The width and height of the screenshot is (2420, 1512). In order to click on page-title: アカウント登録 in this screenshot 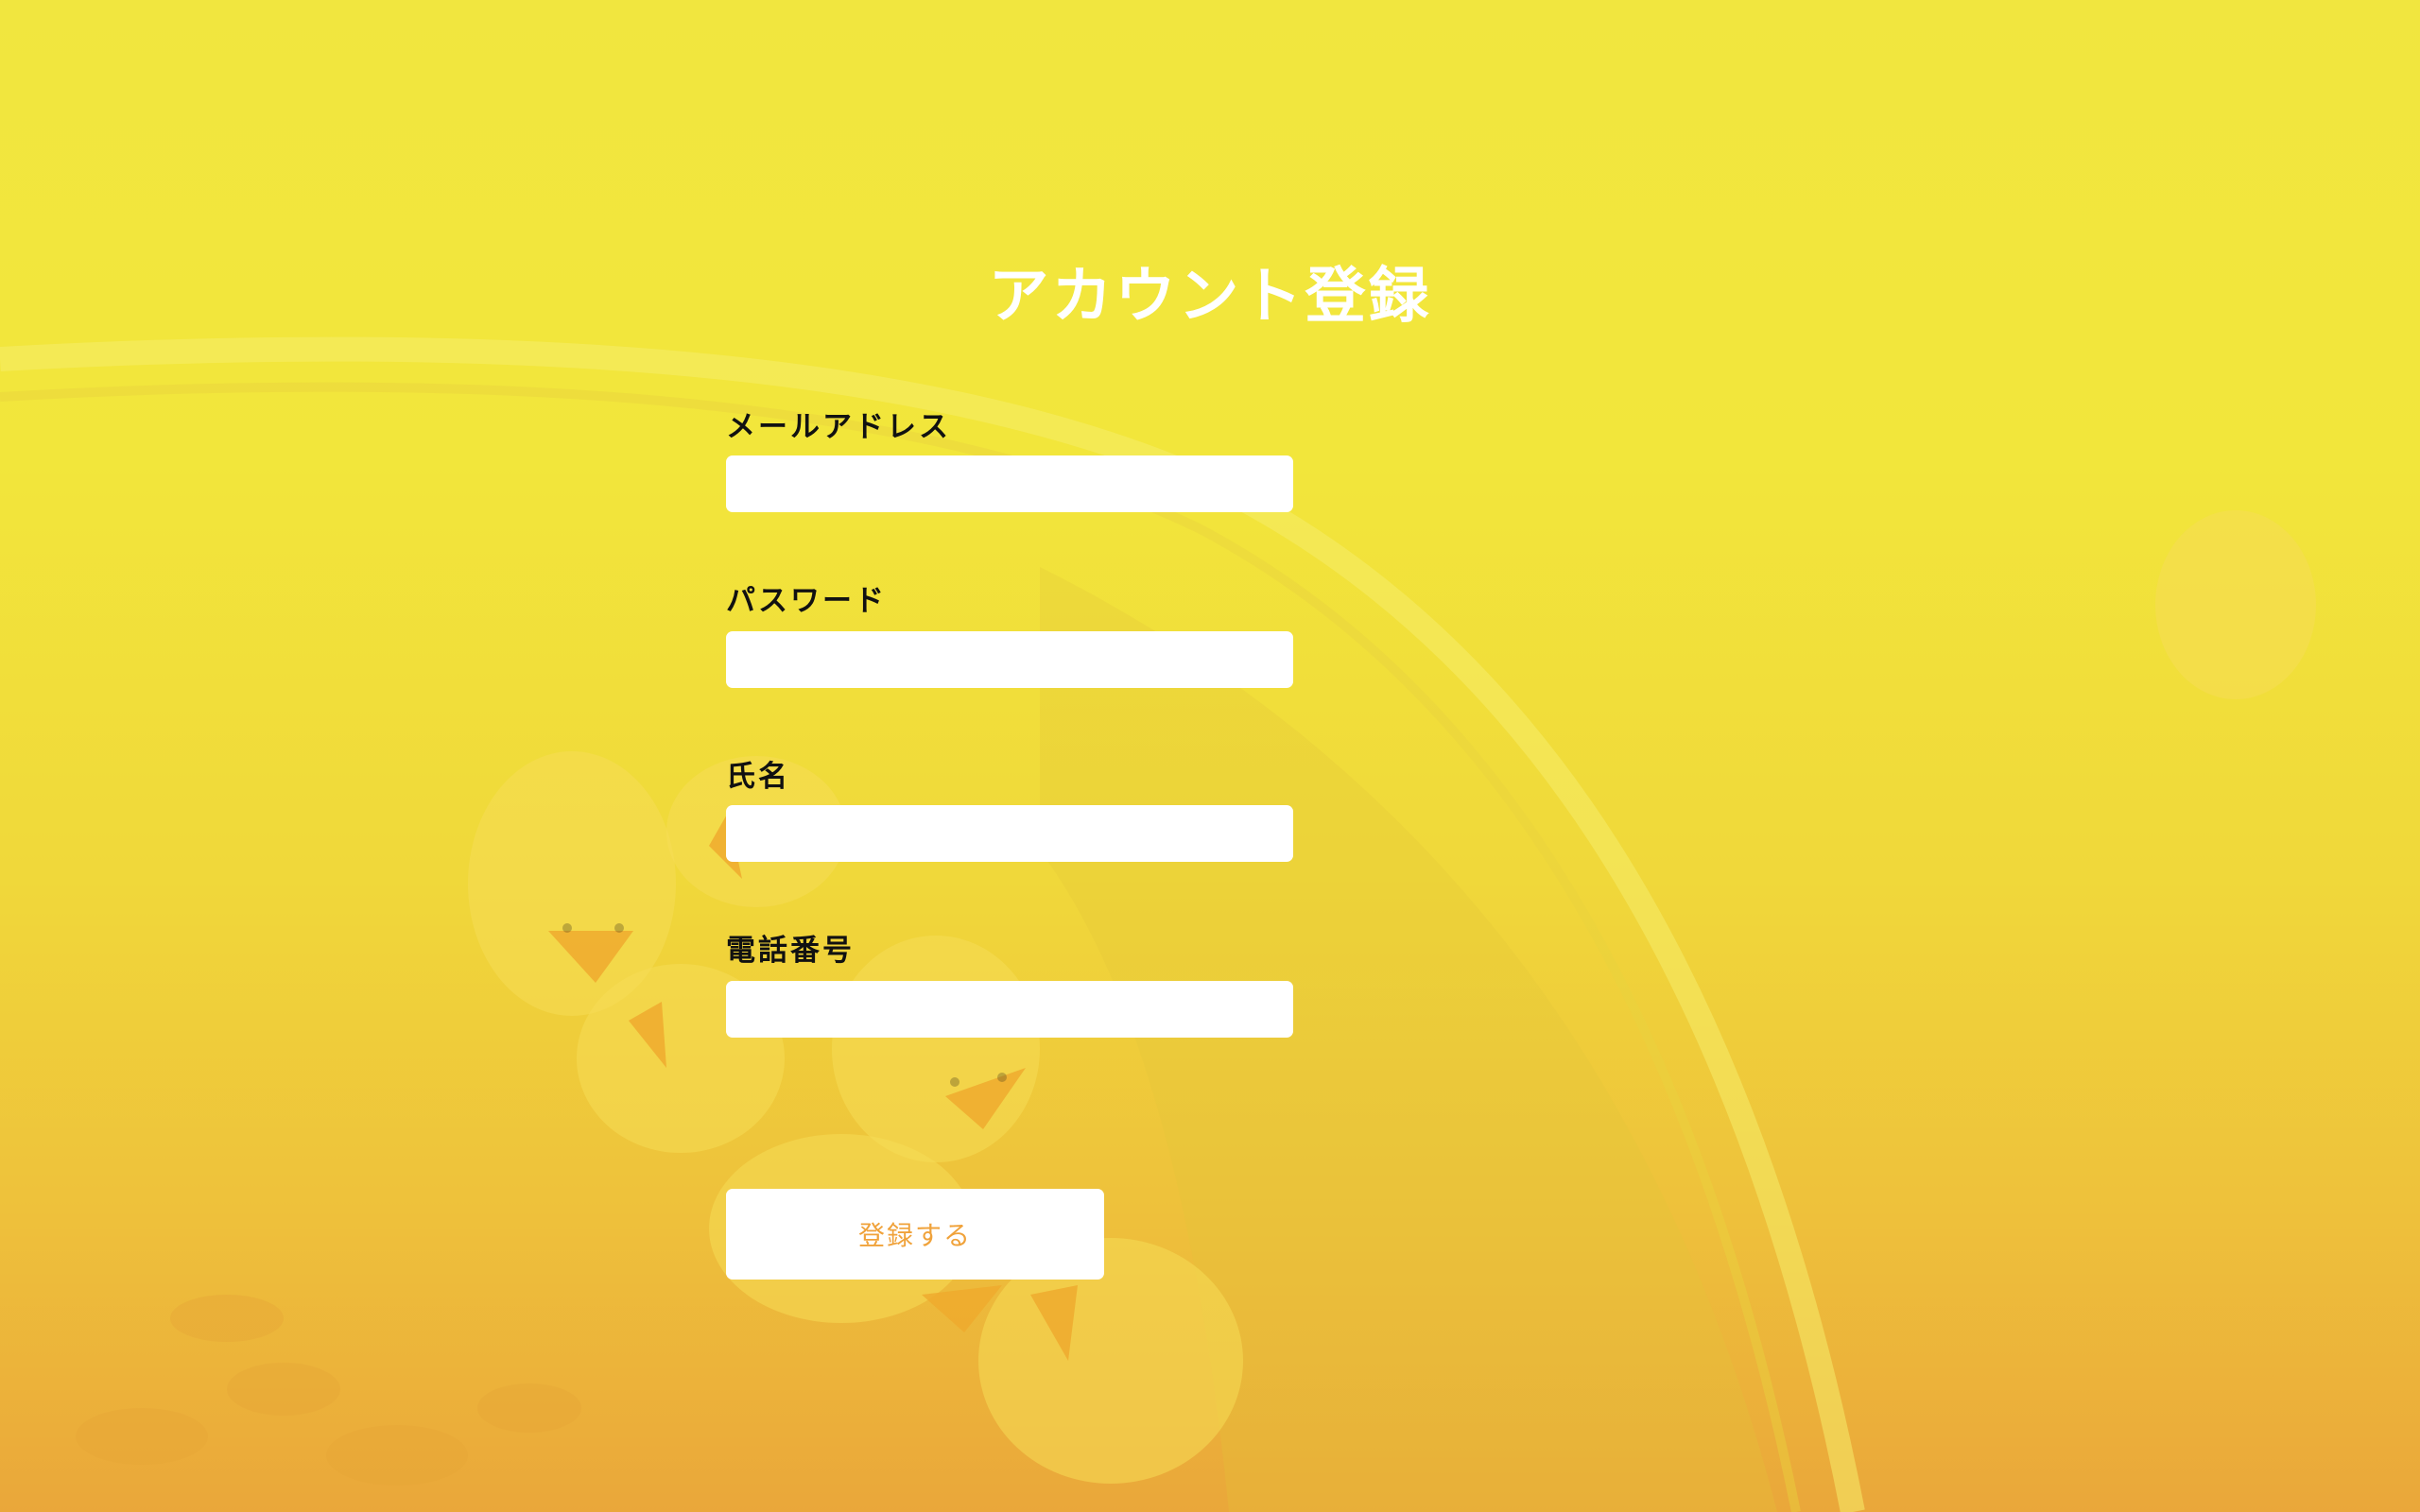, I will do `click(1210, 297)`.